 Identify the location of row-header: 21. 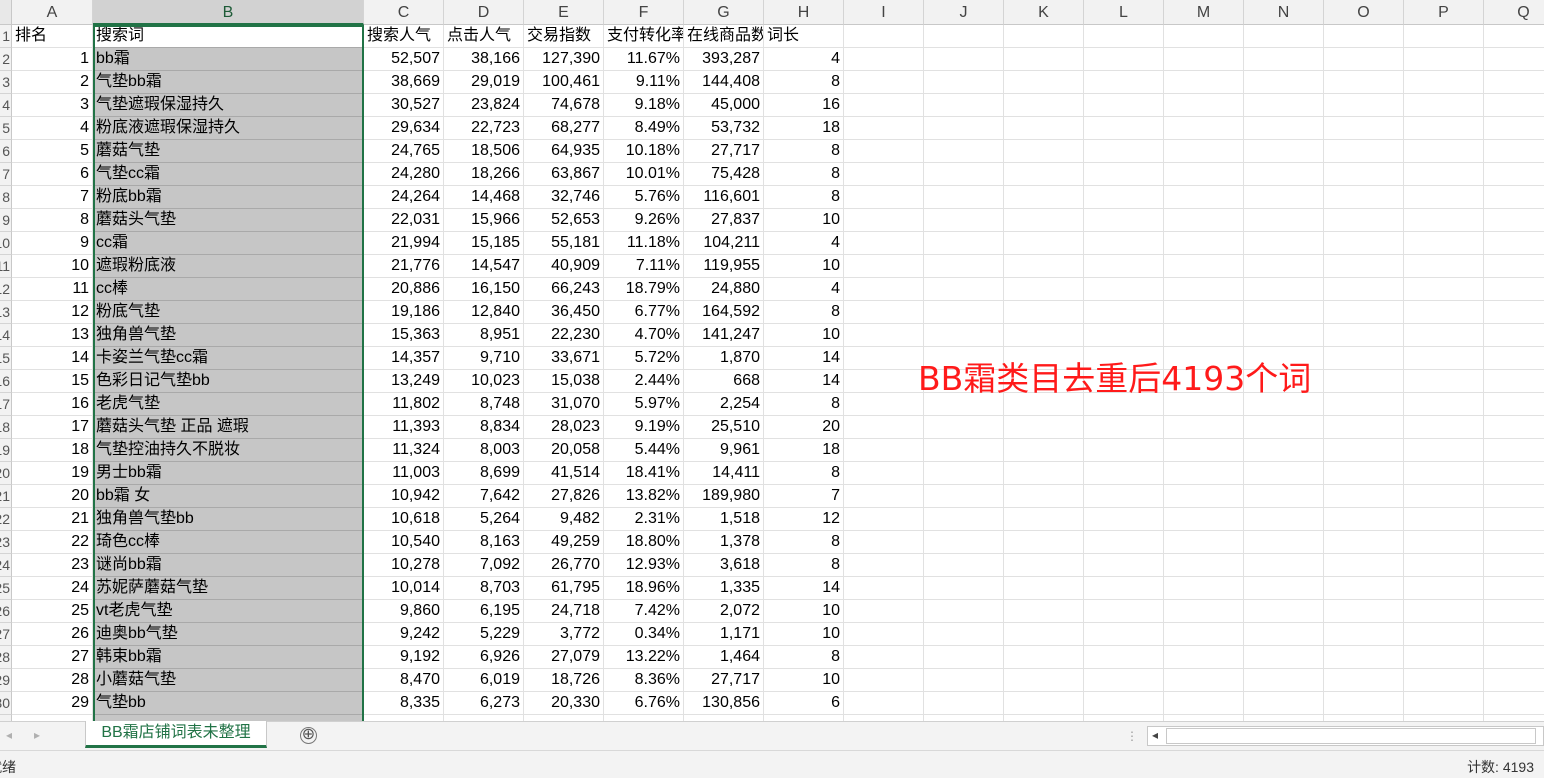
(6, 496).